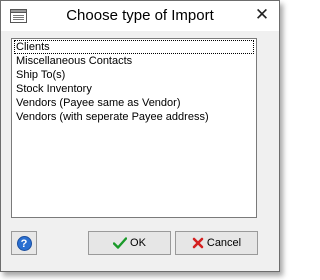 This screenshot has width=320, height=280. Describe the element at coordinates (120, 243) in the screenshot. I see `checkmark-icon` at that location.